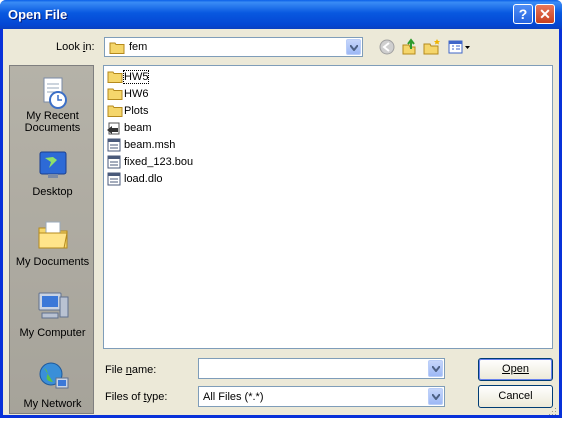  Describe the element at coordinates (143, 179) in the screenshot. I see `file-name: load.dlo` at that location.